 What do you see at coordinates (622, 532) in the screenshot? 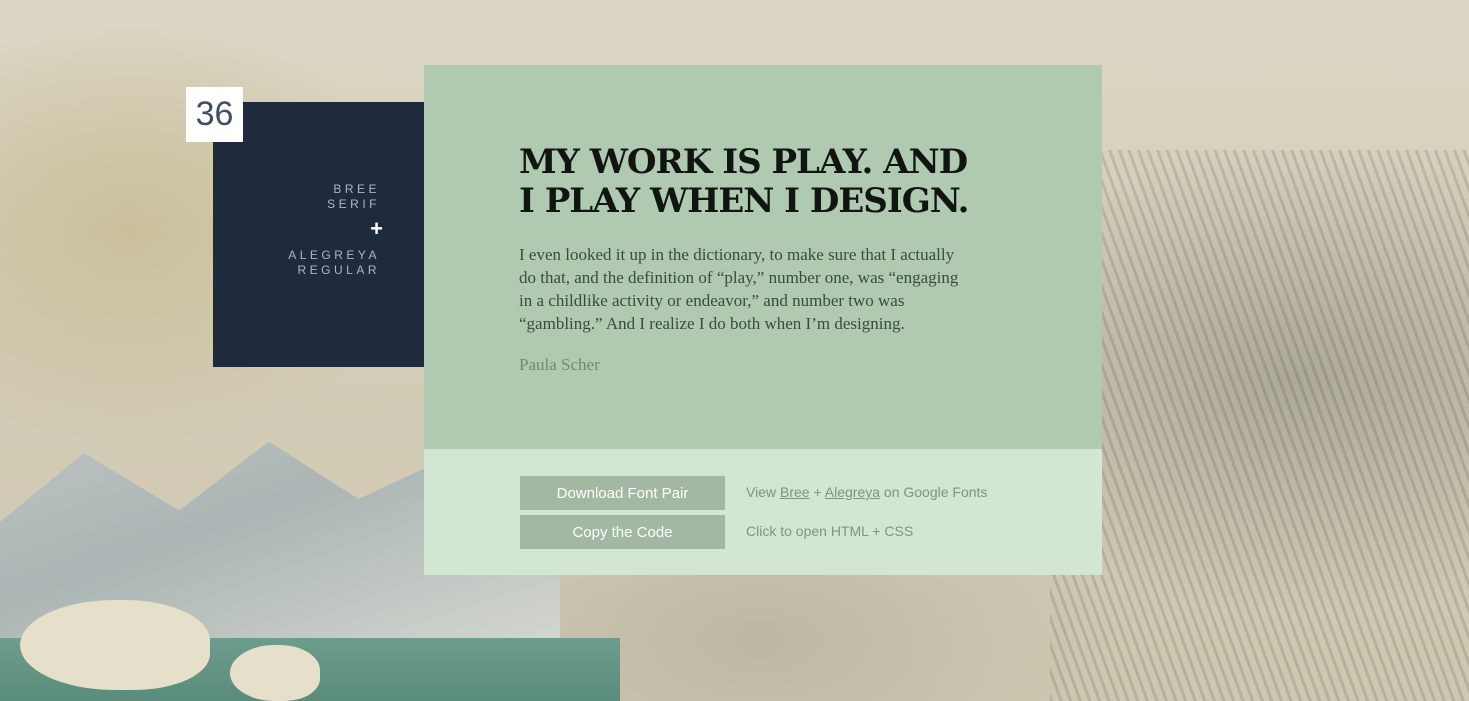
I see `copy-code-button: Copy the Code` at bounding box center [622, 532].